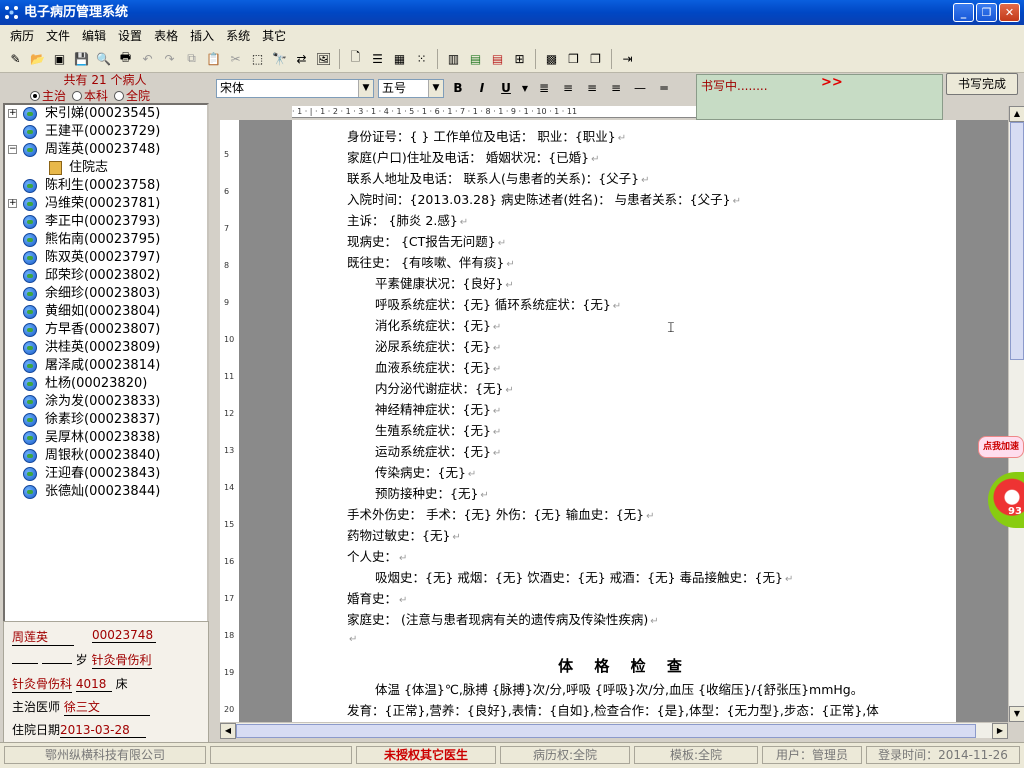 Image resolution: width=1024 pixels, height=768 pixels. I want to click on document-line: 主诉： {肺炎 2.感} ↵, so click(407, 219).